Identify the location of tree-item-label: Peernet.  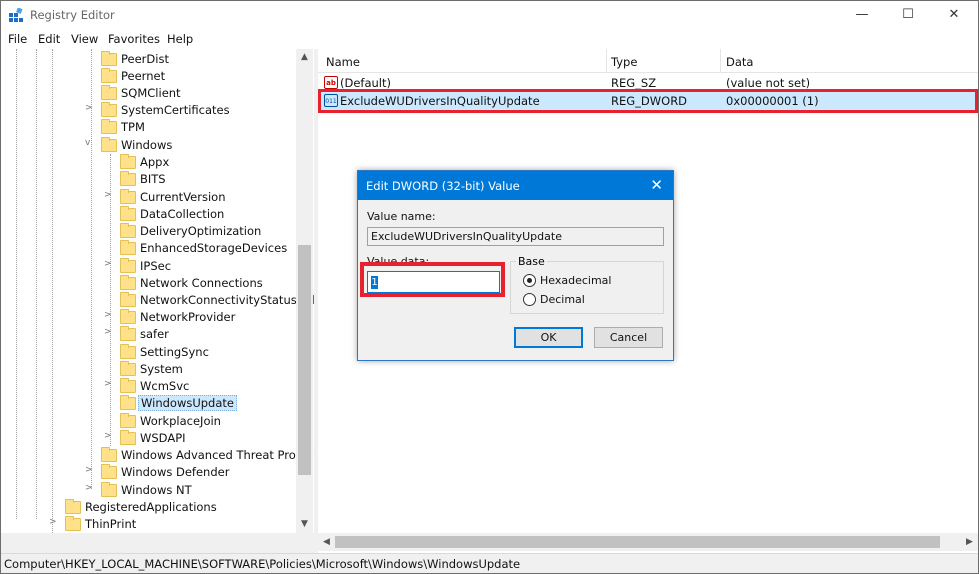
(143, 76).